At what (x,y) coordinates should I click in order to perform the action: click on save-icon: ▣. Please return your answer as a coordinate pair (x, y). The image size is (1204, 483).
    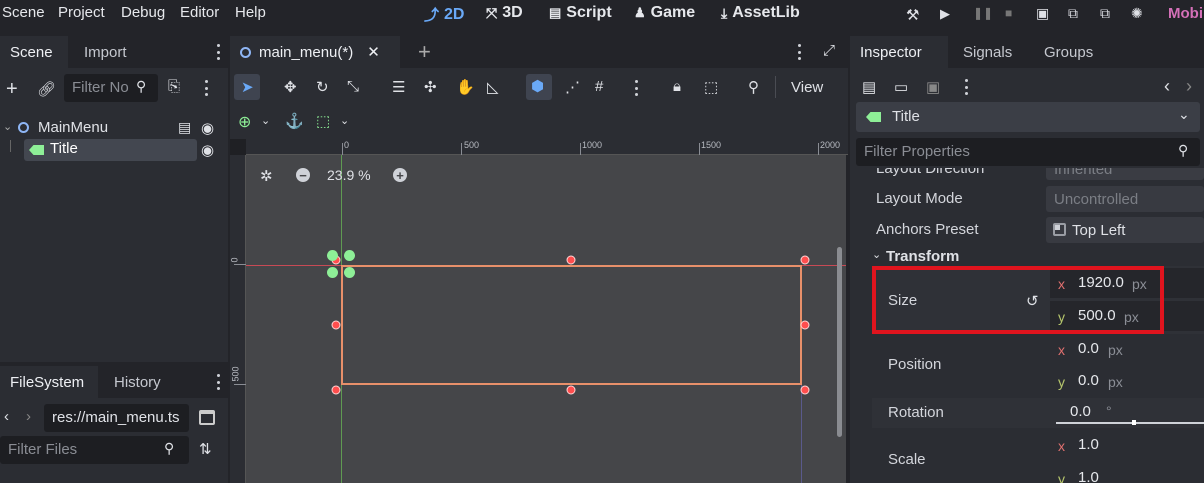
    Looking at the image, I should click on (933, 87).